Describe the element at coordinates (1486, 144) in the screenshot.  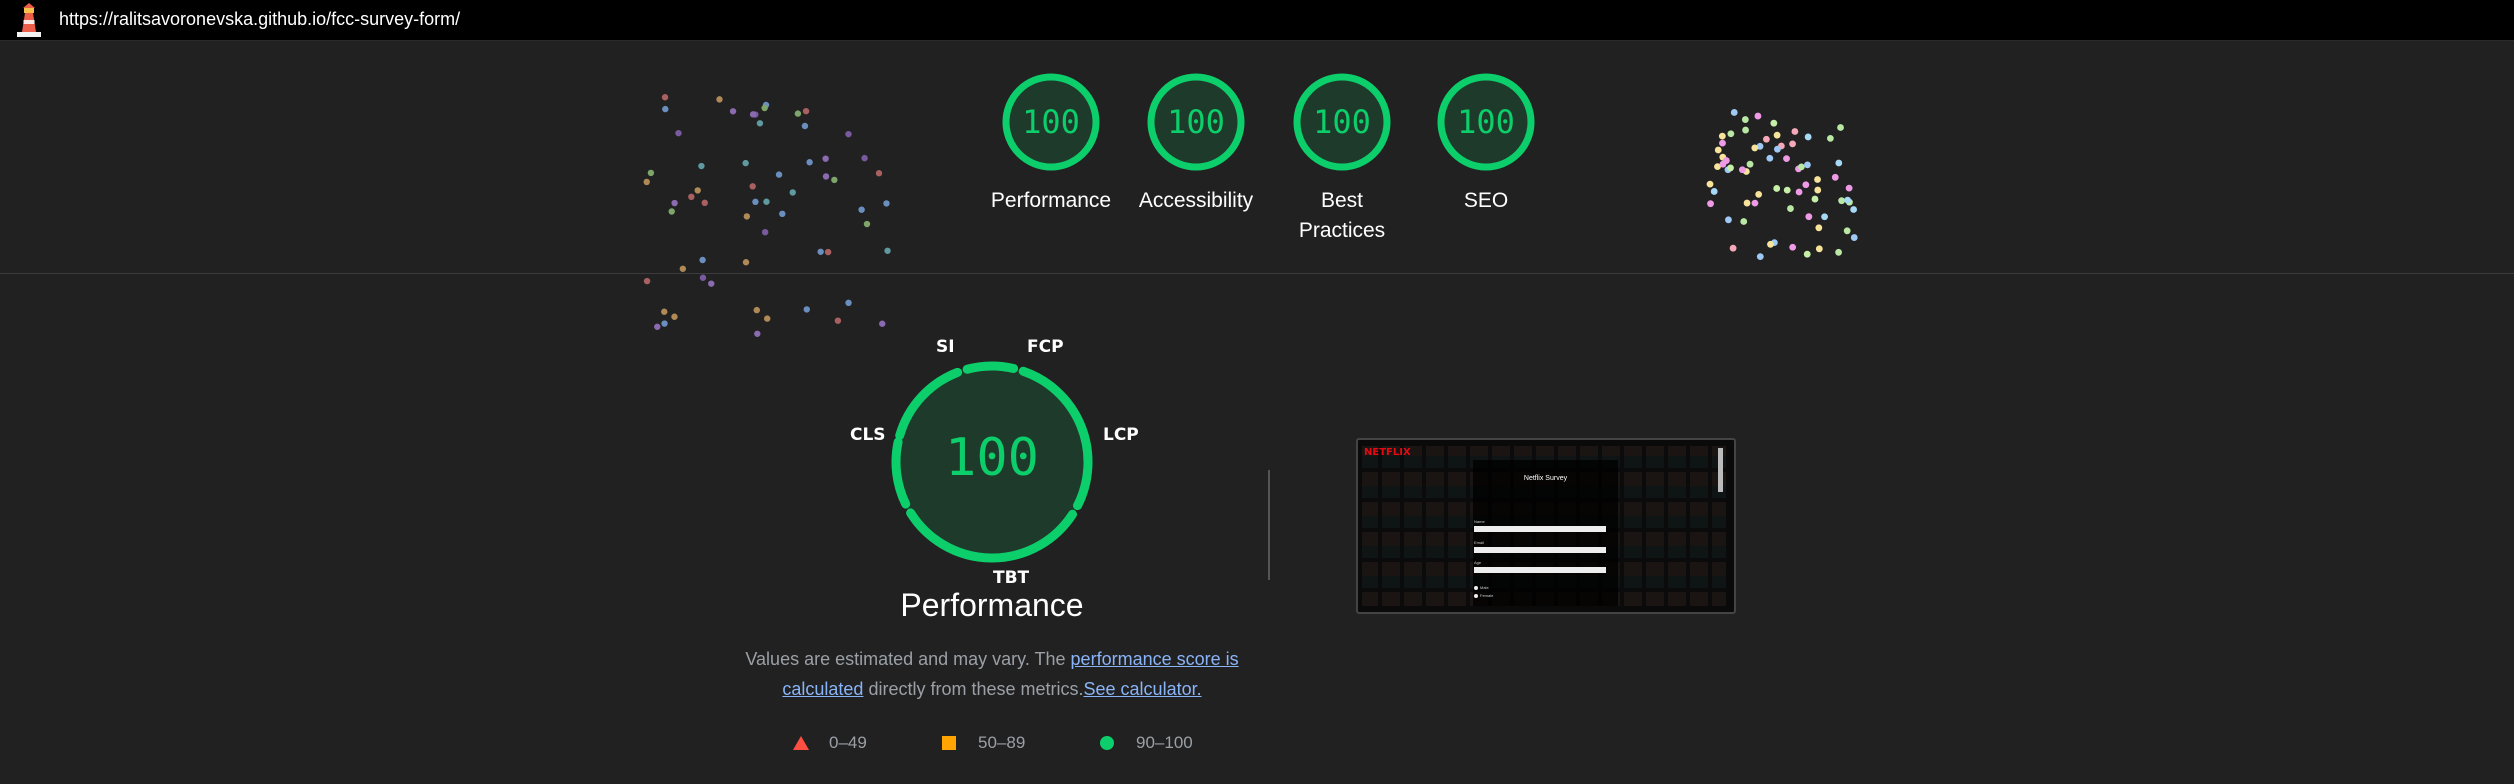
I see `gauge-seo: 100 SEO` at that location.